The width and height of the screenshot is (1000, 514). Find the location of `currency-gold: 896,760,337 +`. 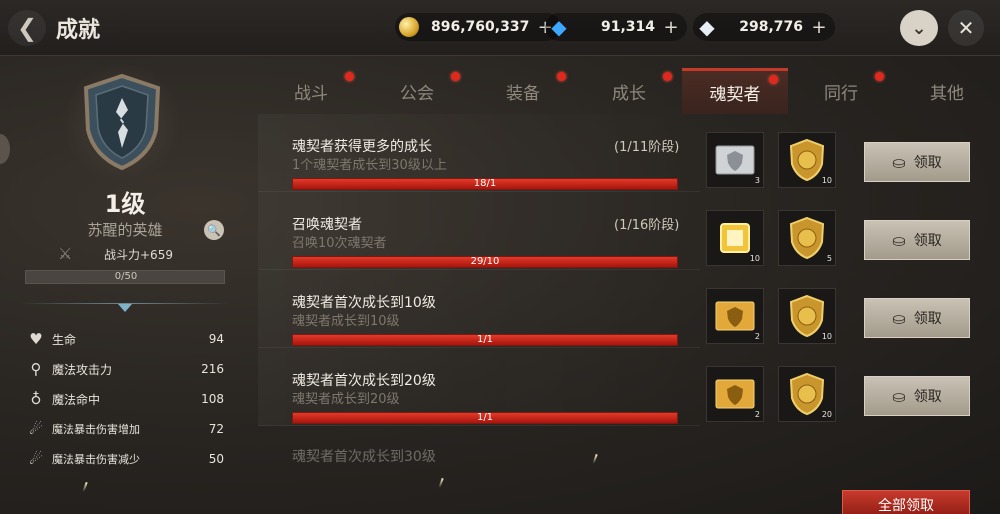

currency-gold: 896,760,337 + is located at coordinates (478, 27).